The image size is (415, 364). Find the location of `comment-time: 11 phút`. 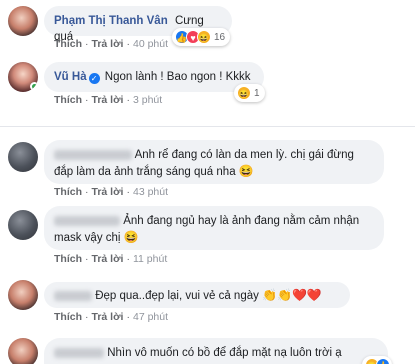

comment-time: 11 phút is located at coordinates (150, 259).